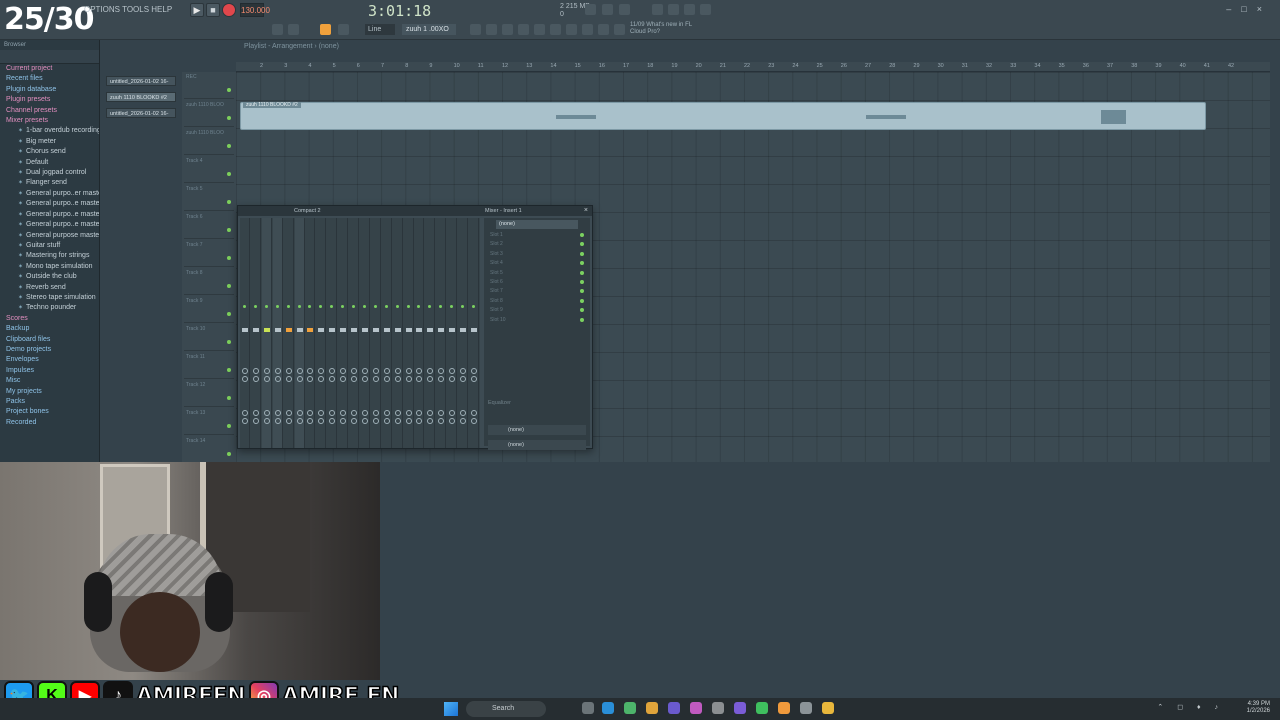  What do you see at coordinates (209, 365) in the screenshot?
I see `track-header: Track 11` at bounding box center [209, 365].